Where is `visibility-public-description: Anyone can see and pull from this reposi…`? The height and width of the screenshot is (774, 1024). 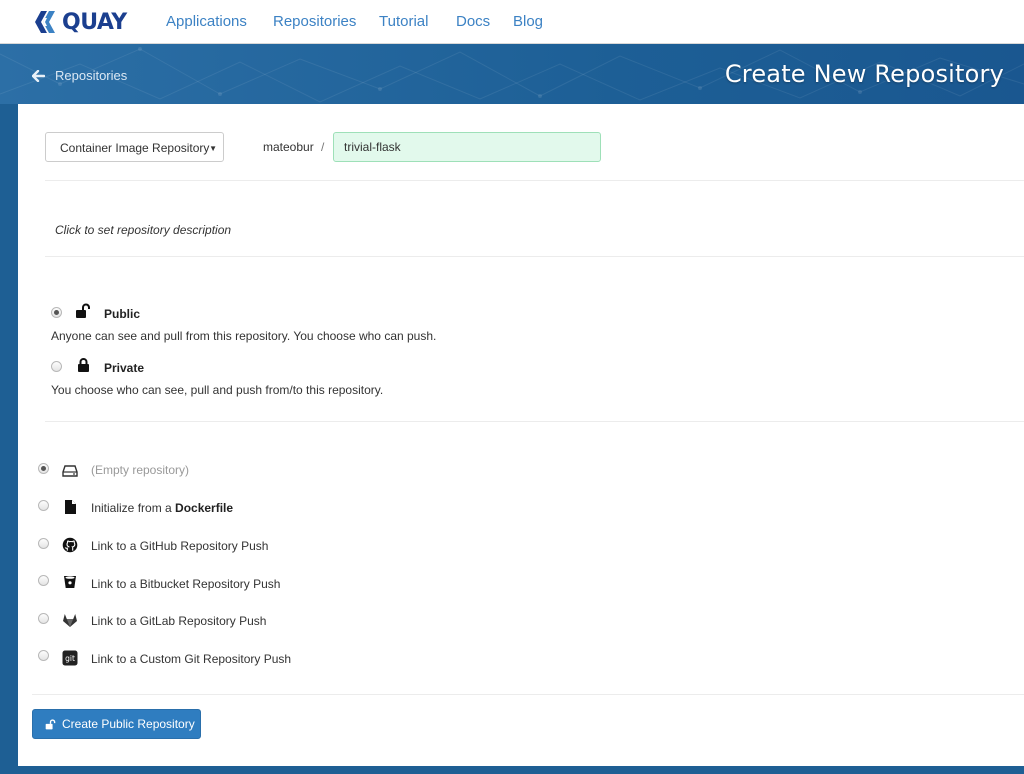 visibility-public-description: Anyone can see and pull from this reposi… is located at coordinates (244, 336).